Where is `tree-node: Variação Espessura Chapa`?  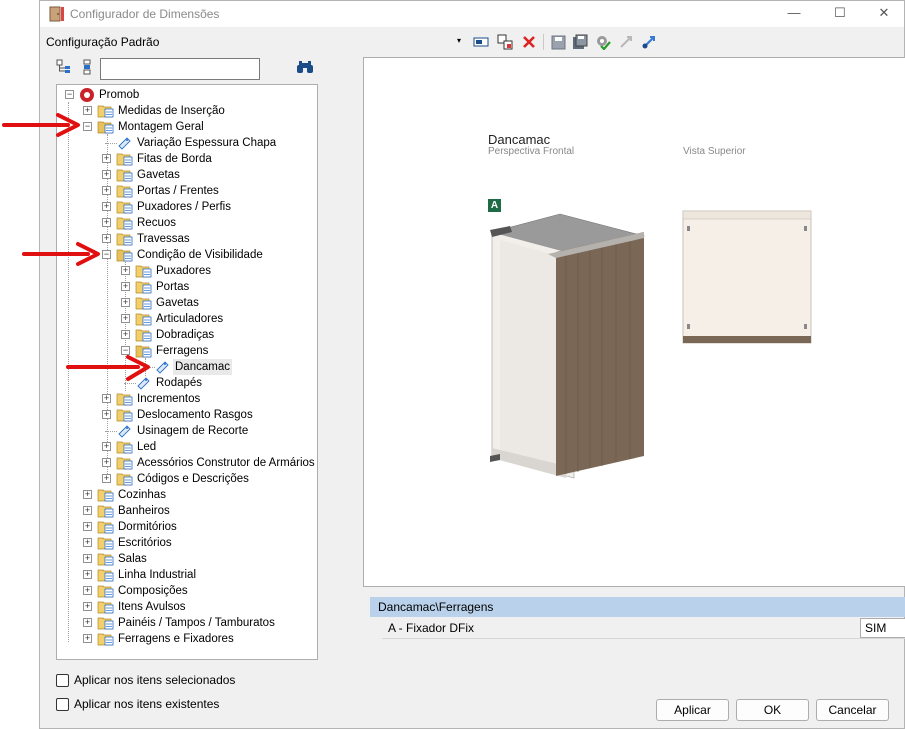
tree-node: Variação Espessura Chapa is located at coordinates (187, 143).